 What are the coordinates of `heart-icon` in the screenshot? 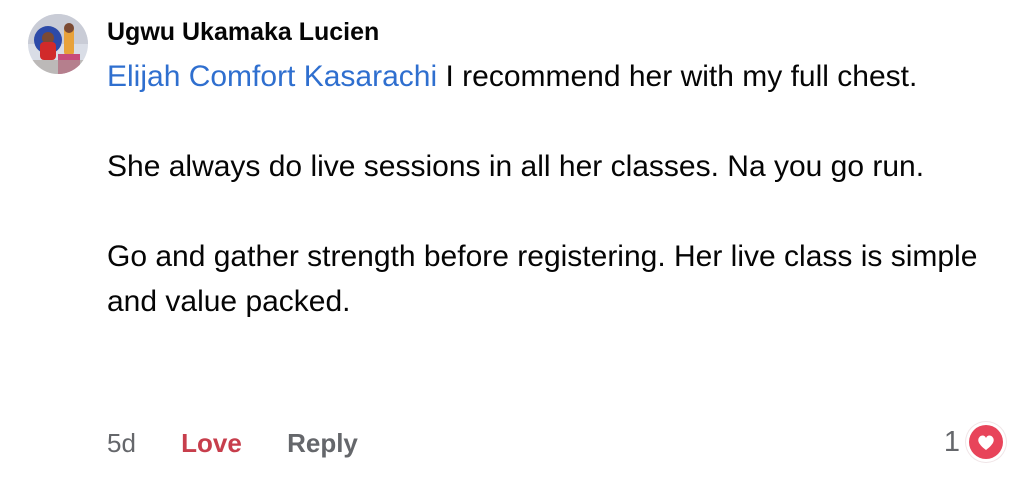 It's located at (986, 442).